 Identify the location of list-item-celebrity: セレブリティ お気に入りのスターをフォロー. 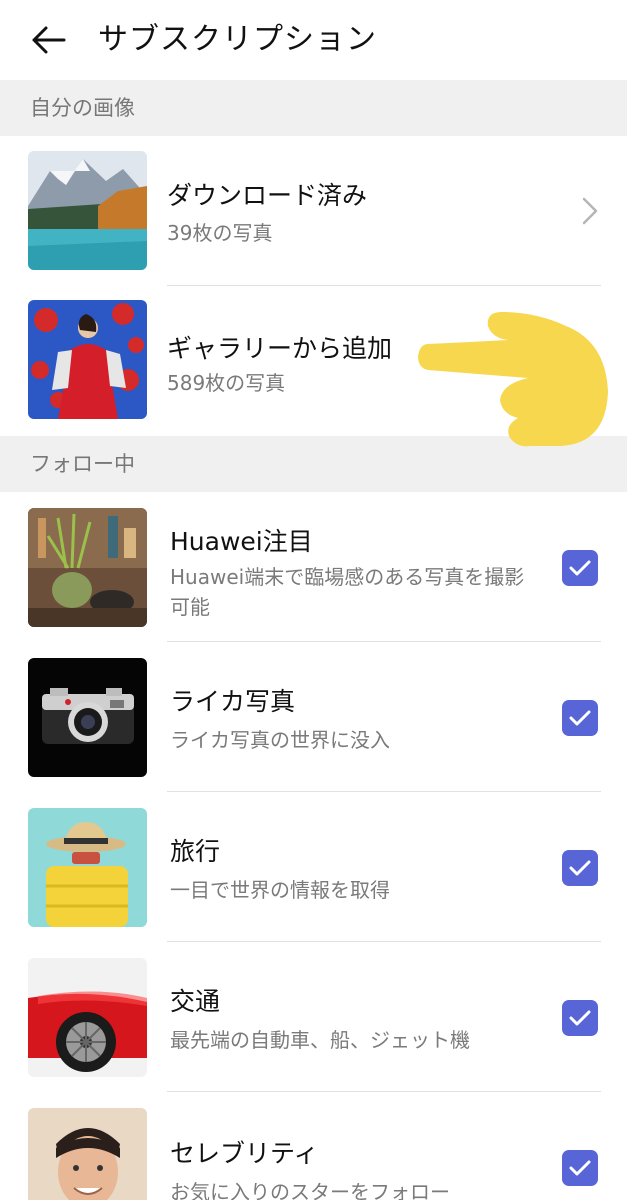
(313, 1146).